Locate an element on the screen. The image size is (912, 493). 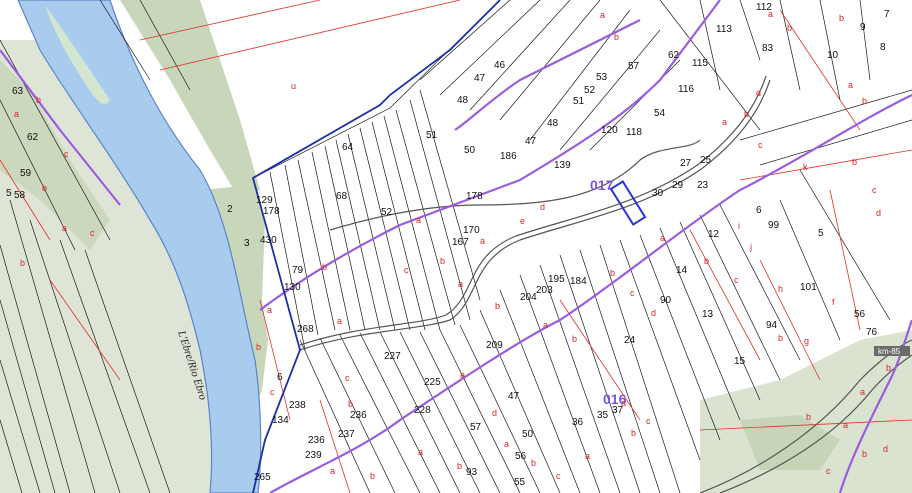
parcel-number: 63 is located at coordinates (18, 91).